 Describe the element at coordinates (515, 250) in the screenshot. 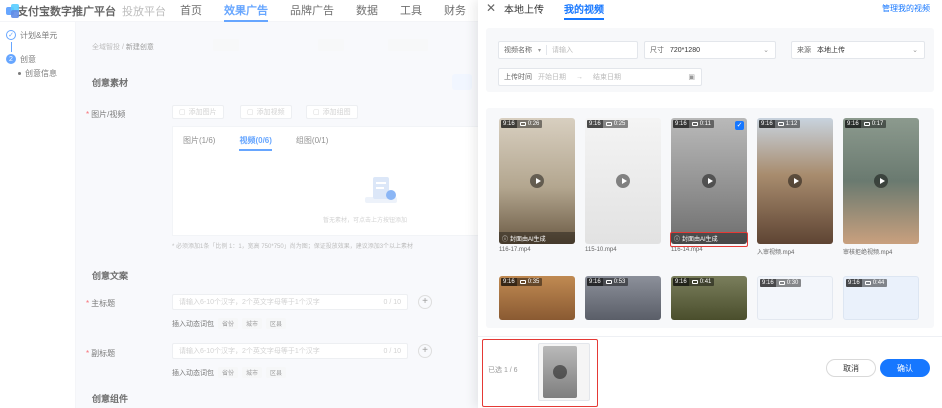

I see `video-filename: 116-17.mp4` at that location.